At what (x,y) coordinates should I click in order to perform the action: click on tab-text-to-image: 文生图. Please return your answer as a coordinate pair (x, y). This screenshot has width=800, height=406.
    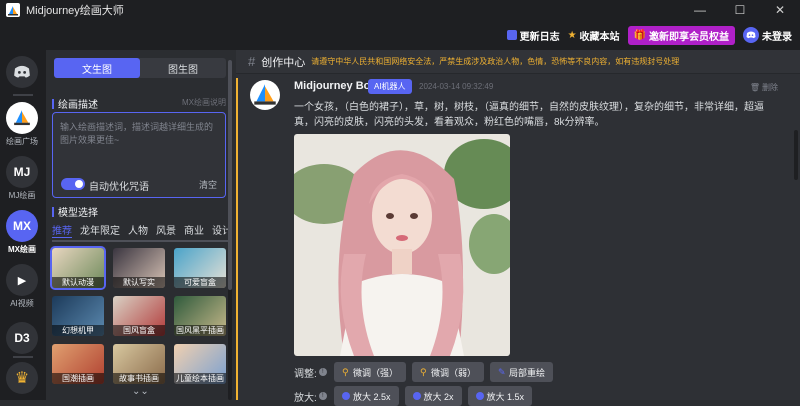
    Looking at the image, I should click on (97, 68).